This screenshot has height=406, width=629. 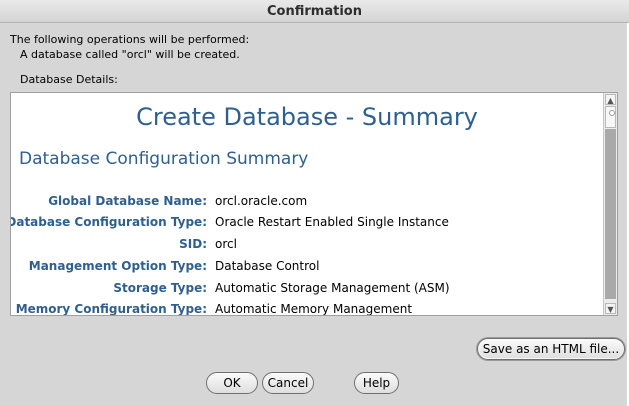 What do you see at coordinates (267, 266) in the screenshot?
I see `row-value: Database Control` at bounding box center [267, 266].